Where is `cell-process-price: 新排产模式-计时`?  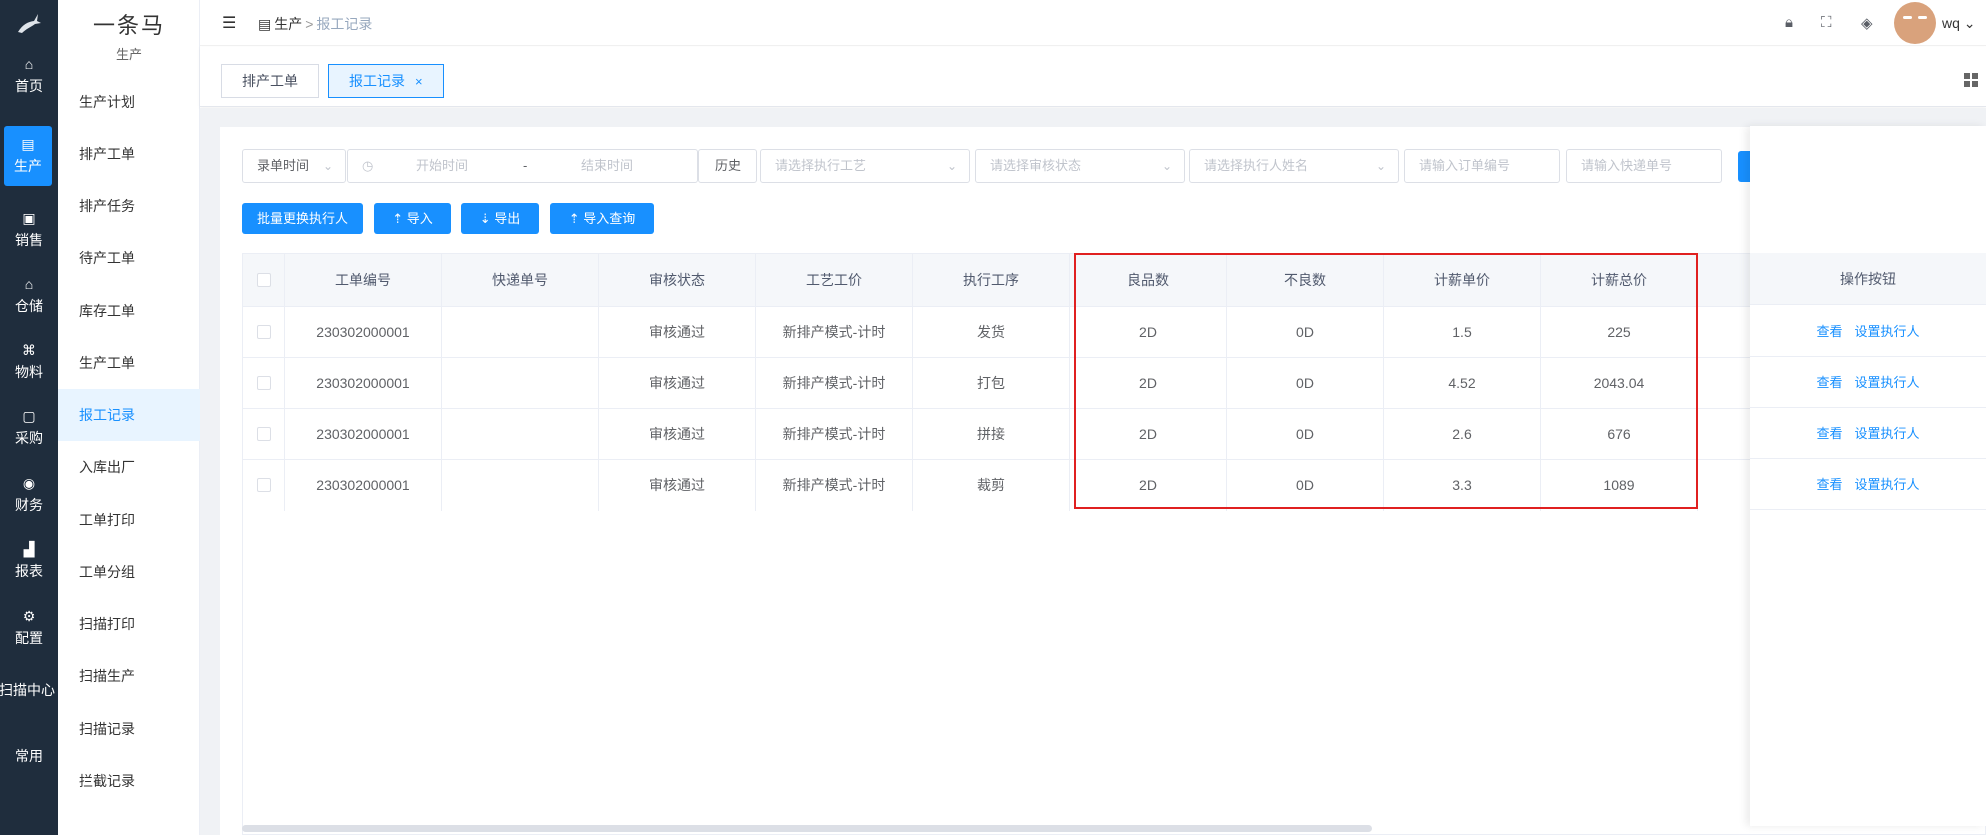
cell-process-price: 新排产模式-计时 is located at coordinates (834, 485).